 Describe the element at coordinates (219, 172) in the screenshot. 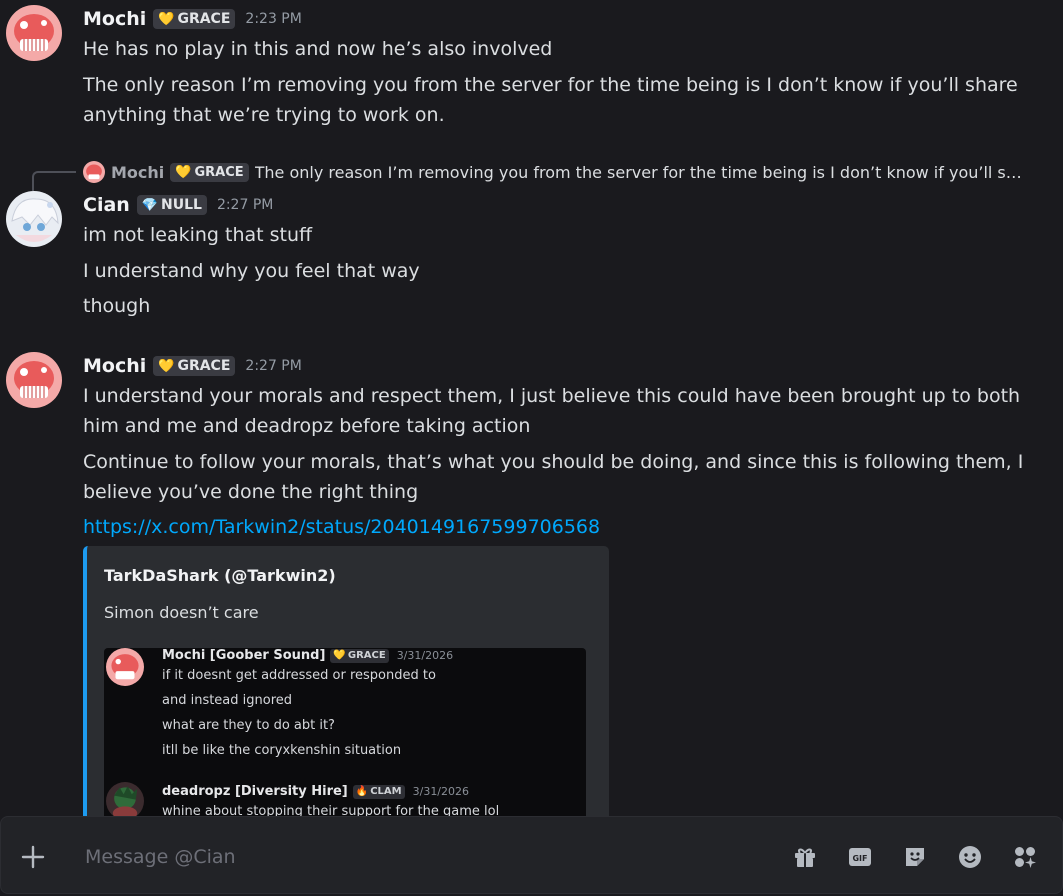

I see `reply-badge-label: GRACE` at that location.